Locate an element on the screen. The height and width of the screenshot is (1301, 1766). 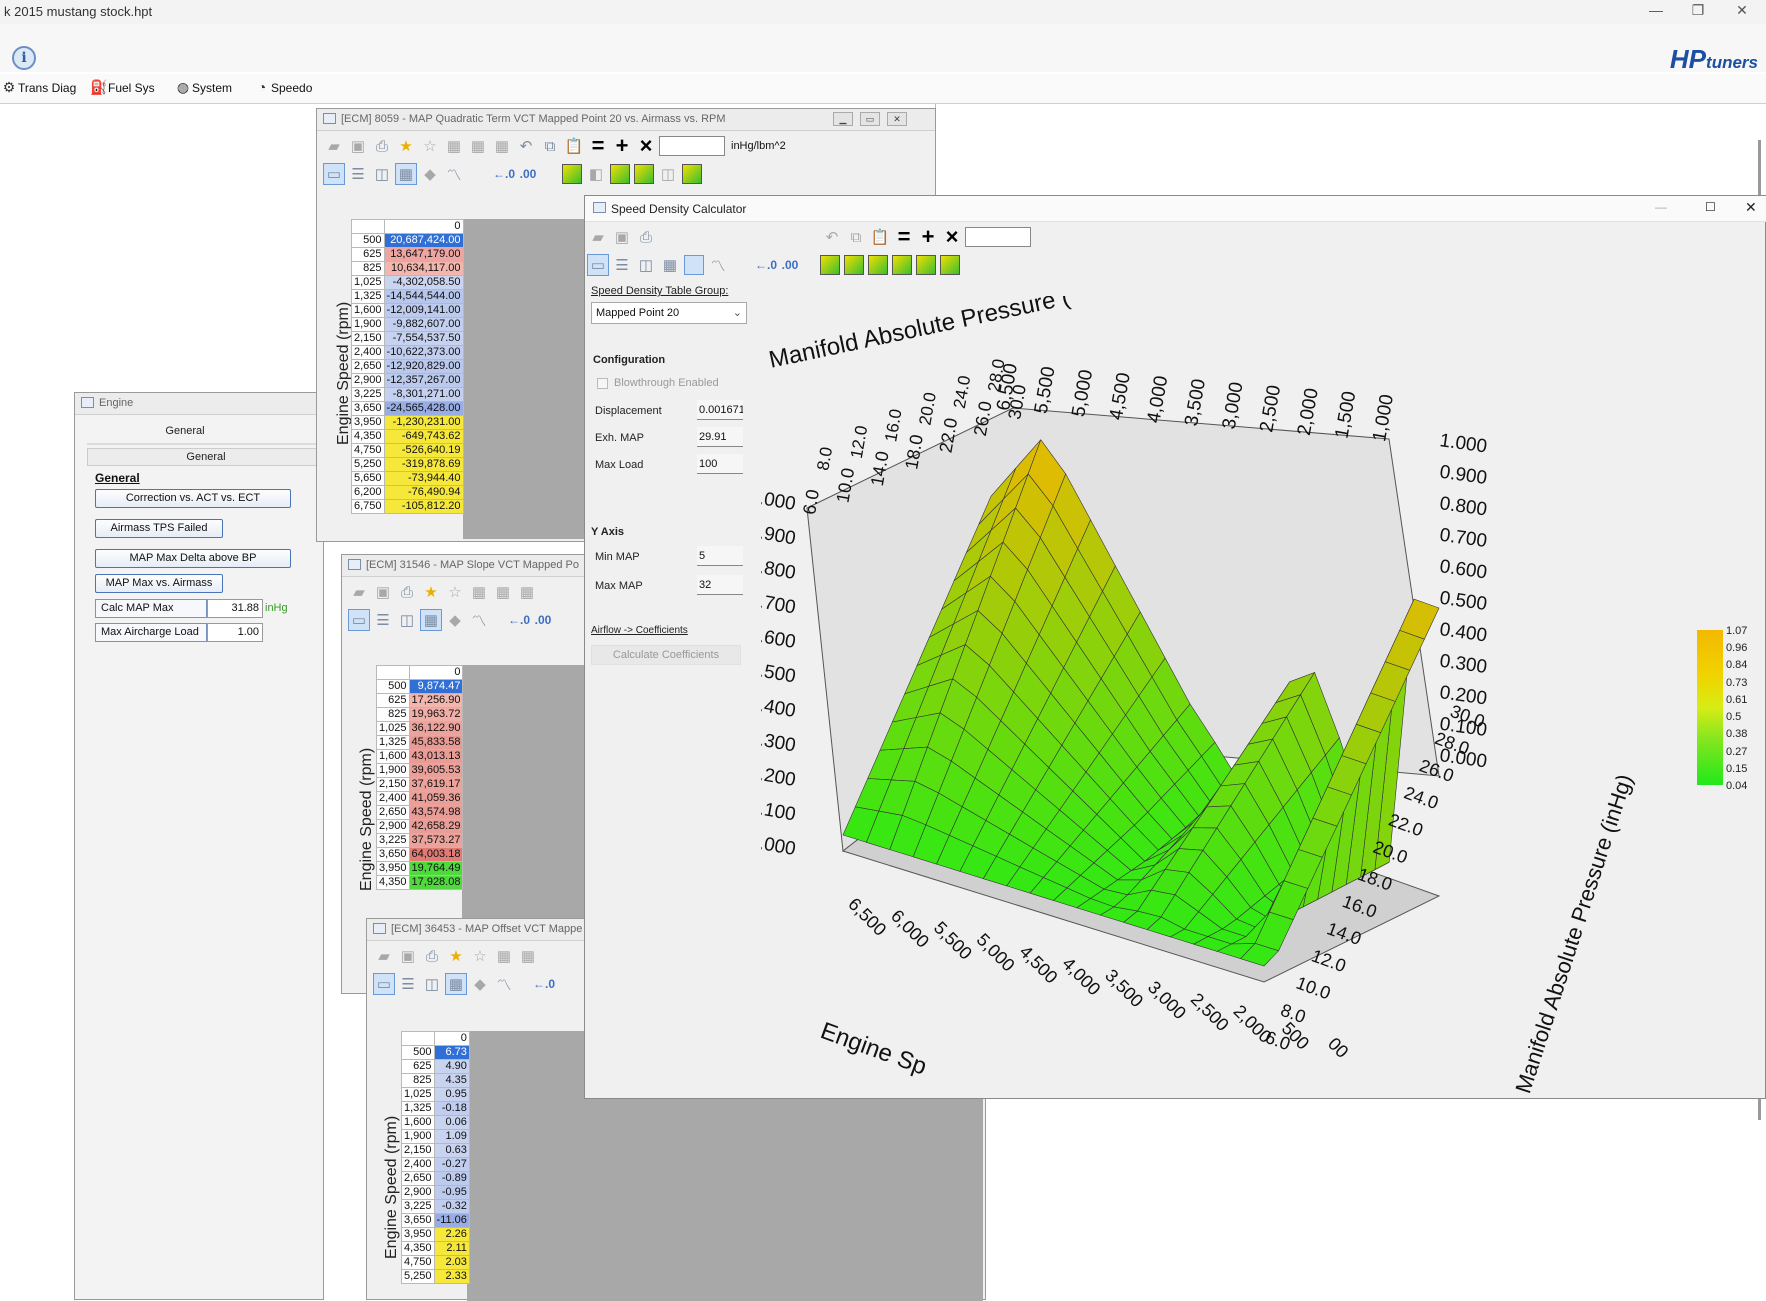
table-cell: 2.11 is located at coordinates (451, 1248).